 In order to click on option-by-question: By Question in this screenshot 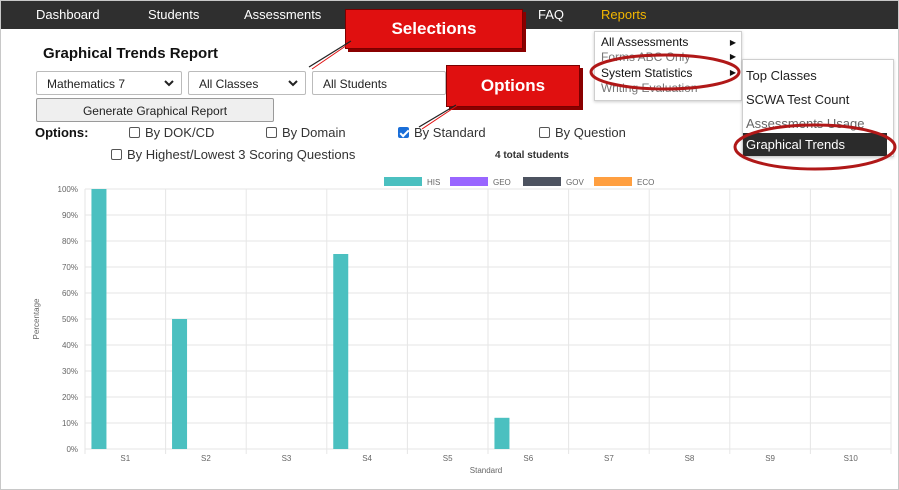, I will do `click(582, 132)`.